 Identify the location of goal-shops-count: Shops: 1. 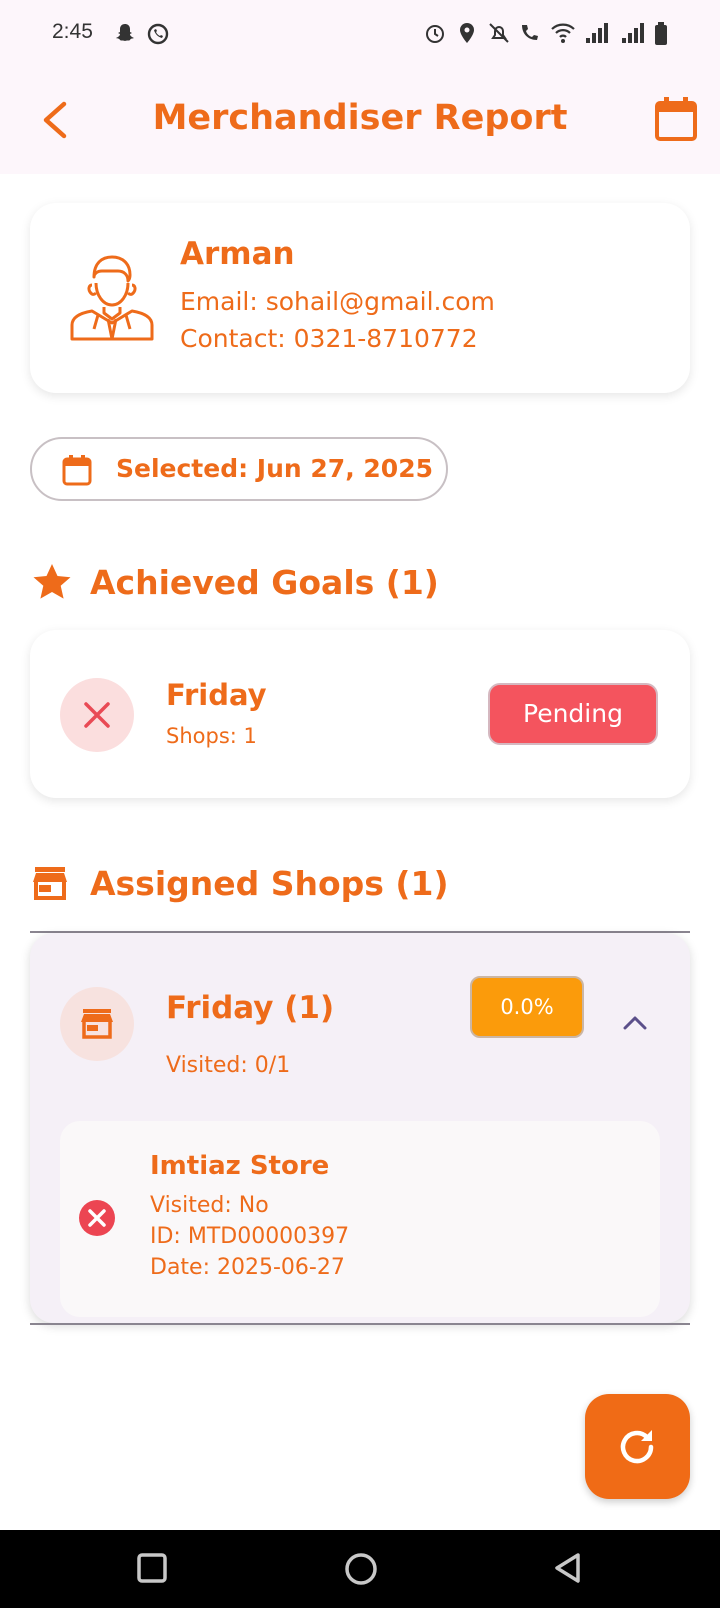
(211, 736).